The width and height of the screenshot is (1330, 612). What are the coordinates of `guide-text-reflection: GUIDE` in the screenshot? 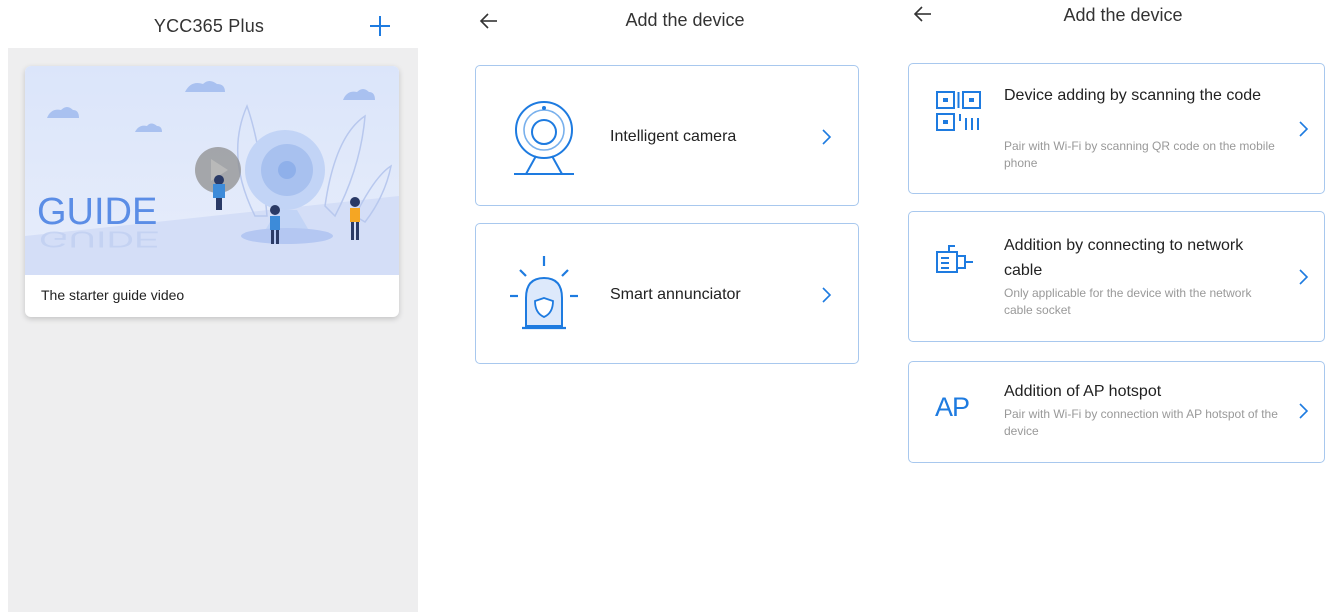 It's located at (99, 239).